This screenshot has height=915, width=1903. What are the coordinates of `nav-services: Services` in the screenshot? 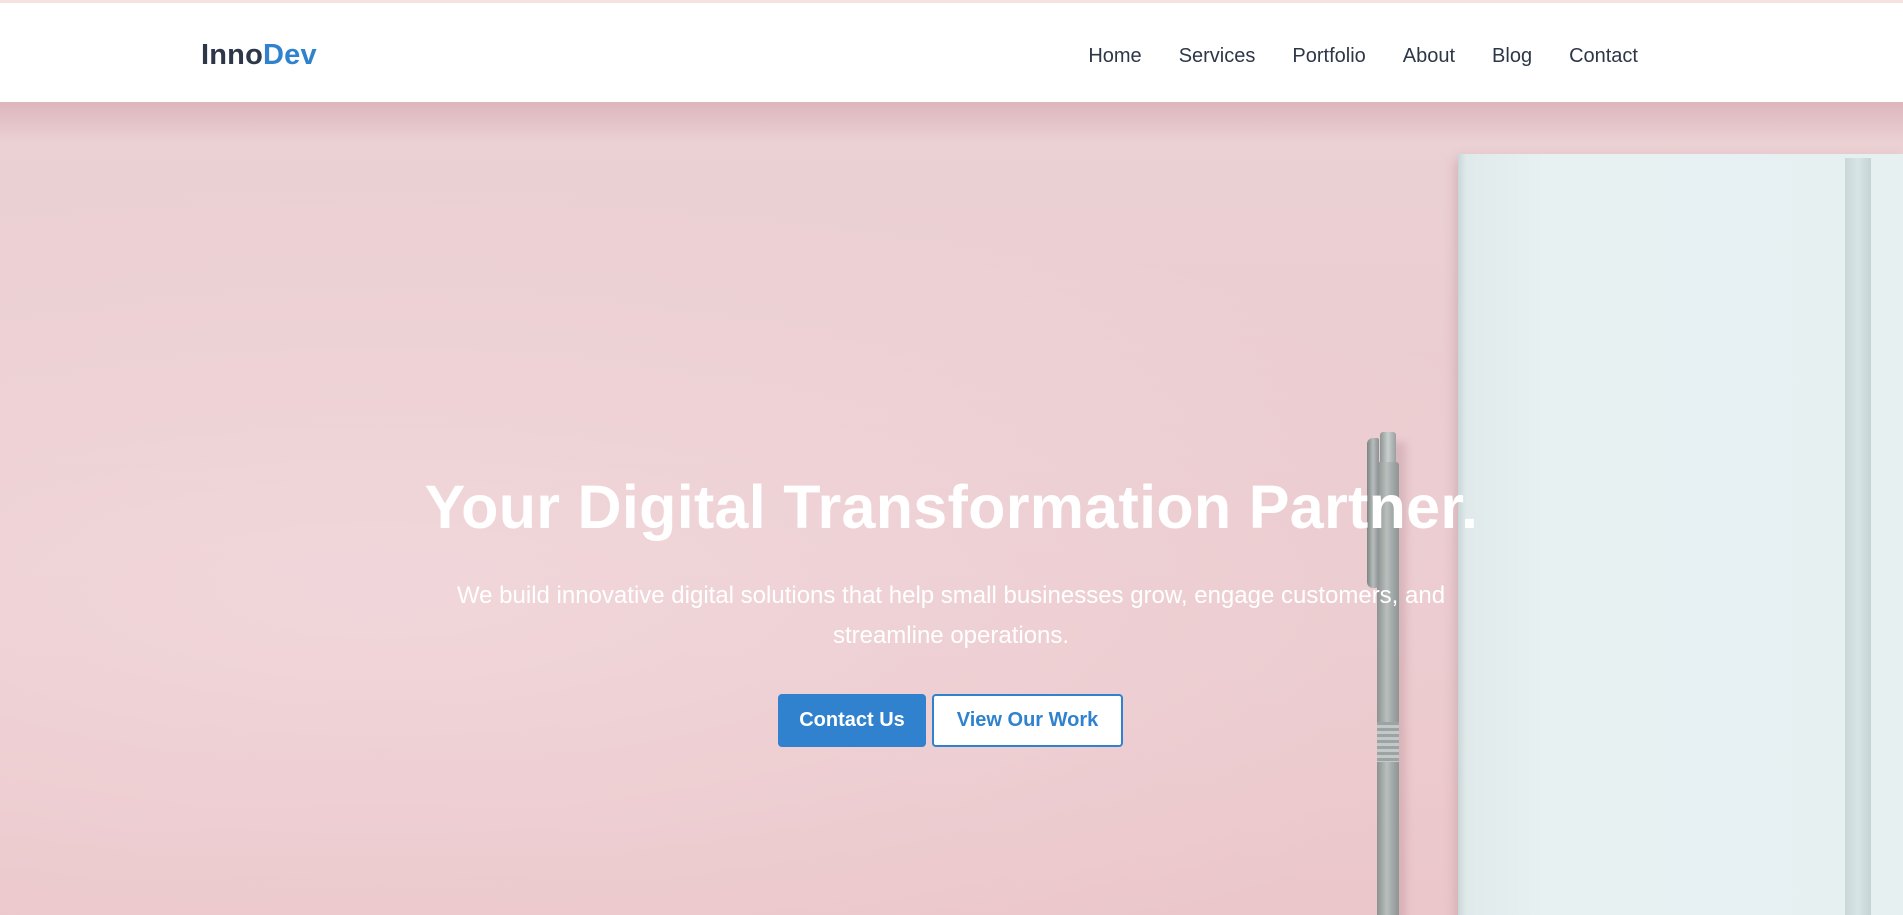 It's located at (1217, 56).